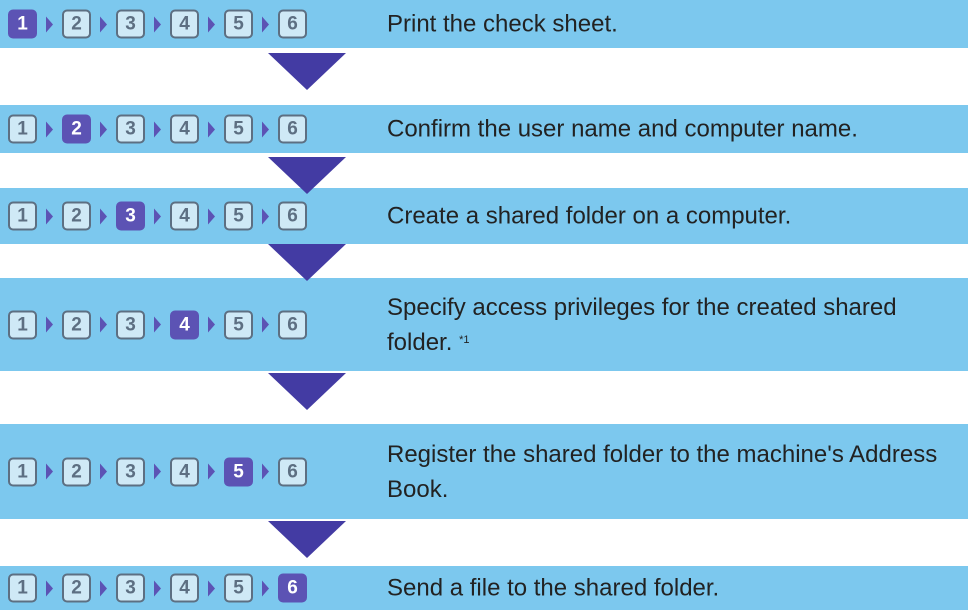 The height and width of the screenshot is (610, 968). Describe the element at coordinates (670, 24) in the screenshot. I see `step-description: Print the check sheet.` at that location.